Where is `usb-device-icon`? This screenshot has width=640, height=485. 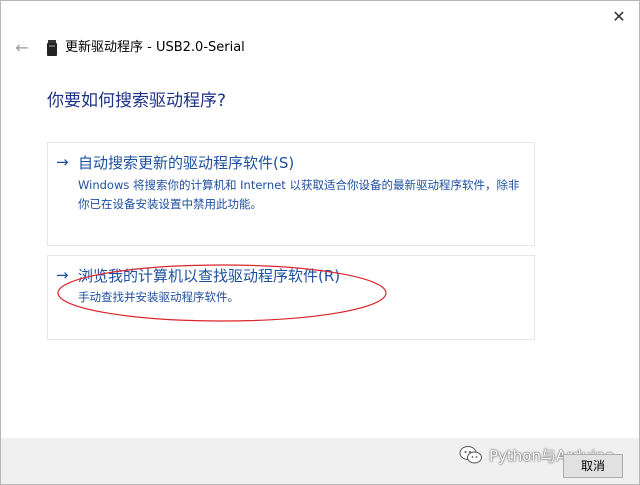
usb-device-icon is located at coordinates (52, 48).